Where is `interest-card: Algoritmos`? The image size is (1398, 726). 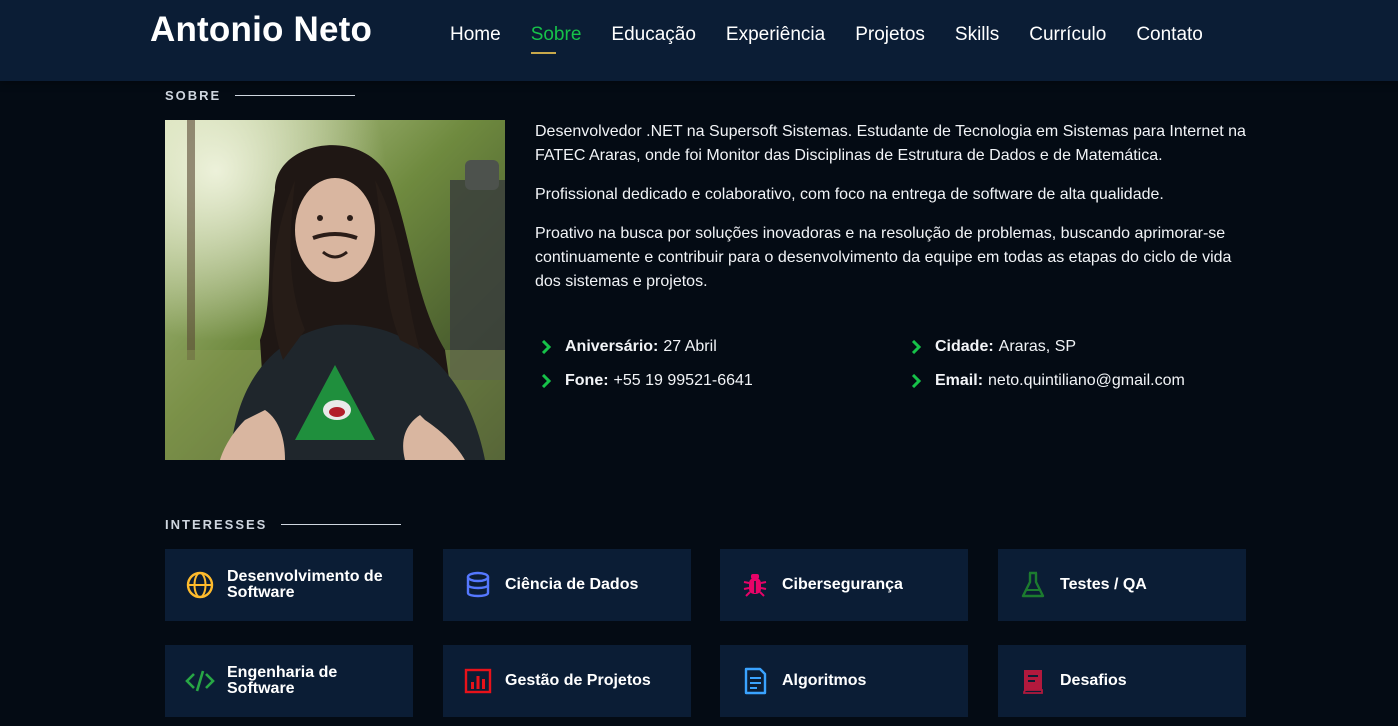 interest-card: Algoritmos is located at coordinates (844, 681).